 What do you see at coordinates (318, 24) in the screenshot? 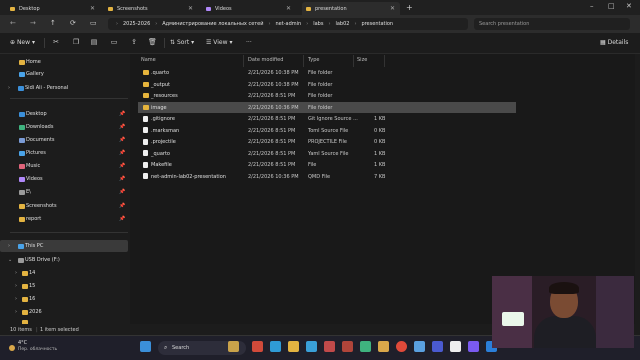
I see `breadcrumb-item: labs` at bounding box center [318, 24].